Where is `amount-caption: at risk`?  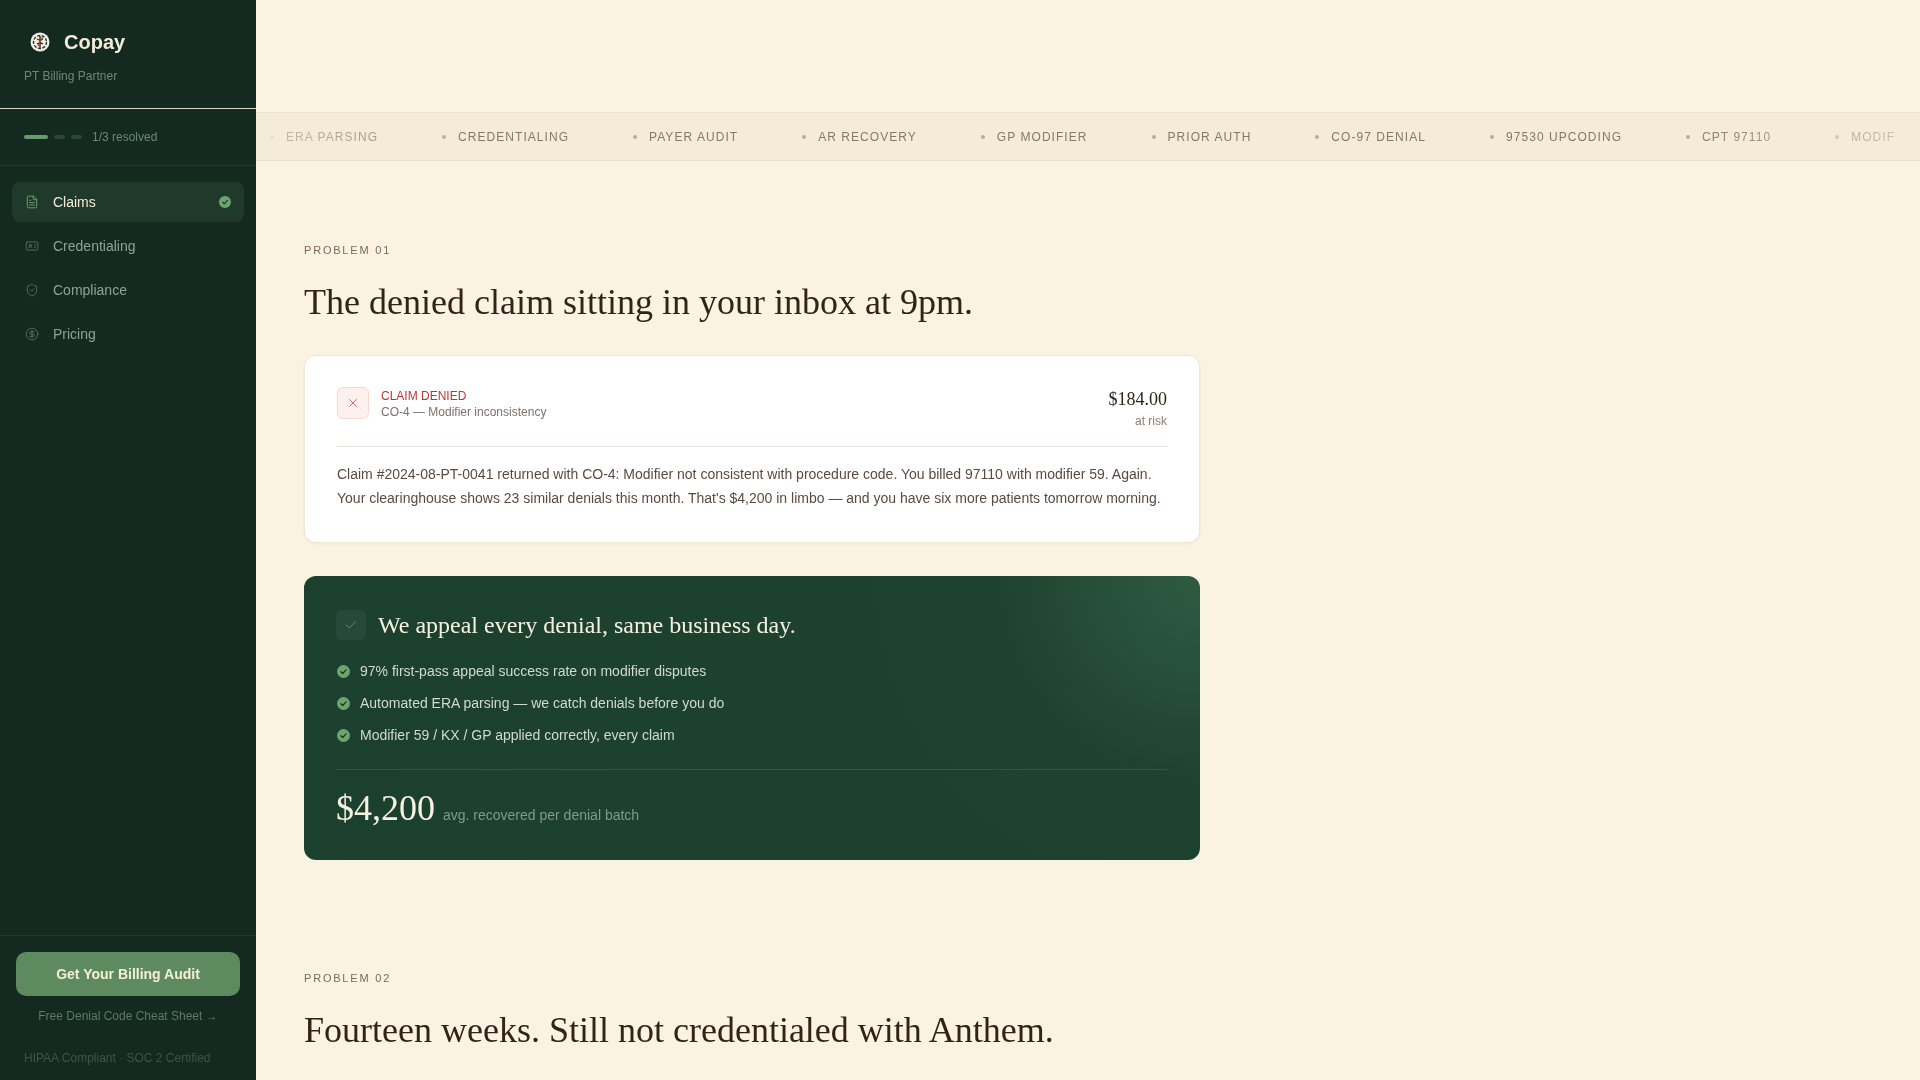
amount-caption: at risk is located at coordinates (1151, 421).